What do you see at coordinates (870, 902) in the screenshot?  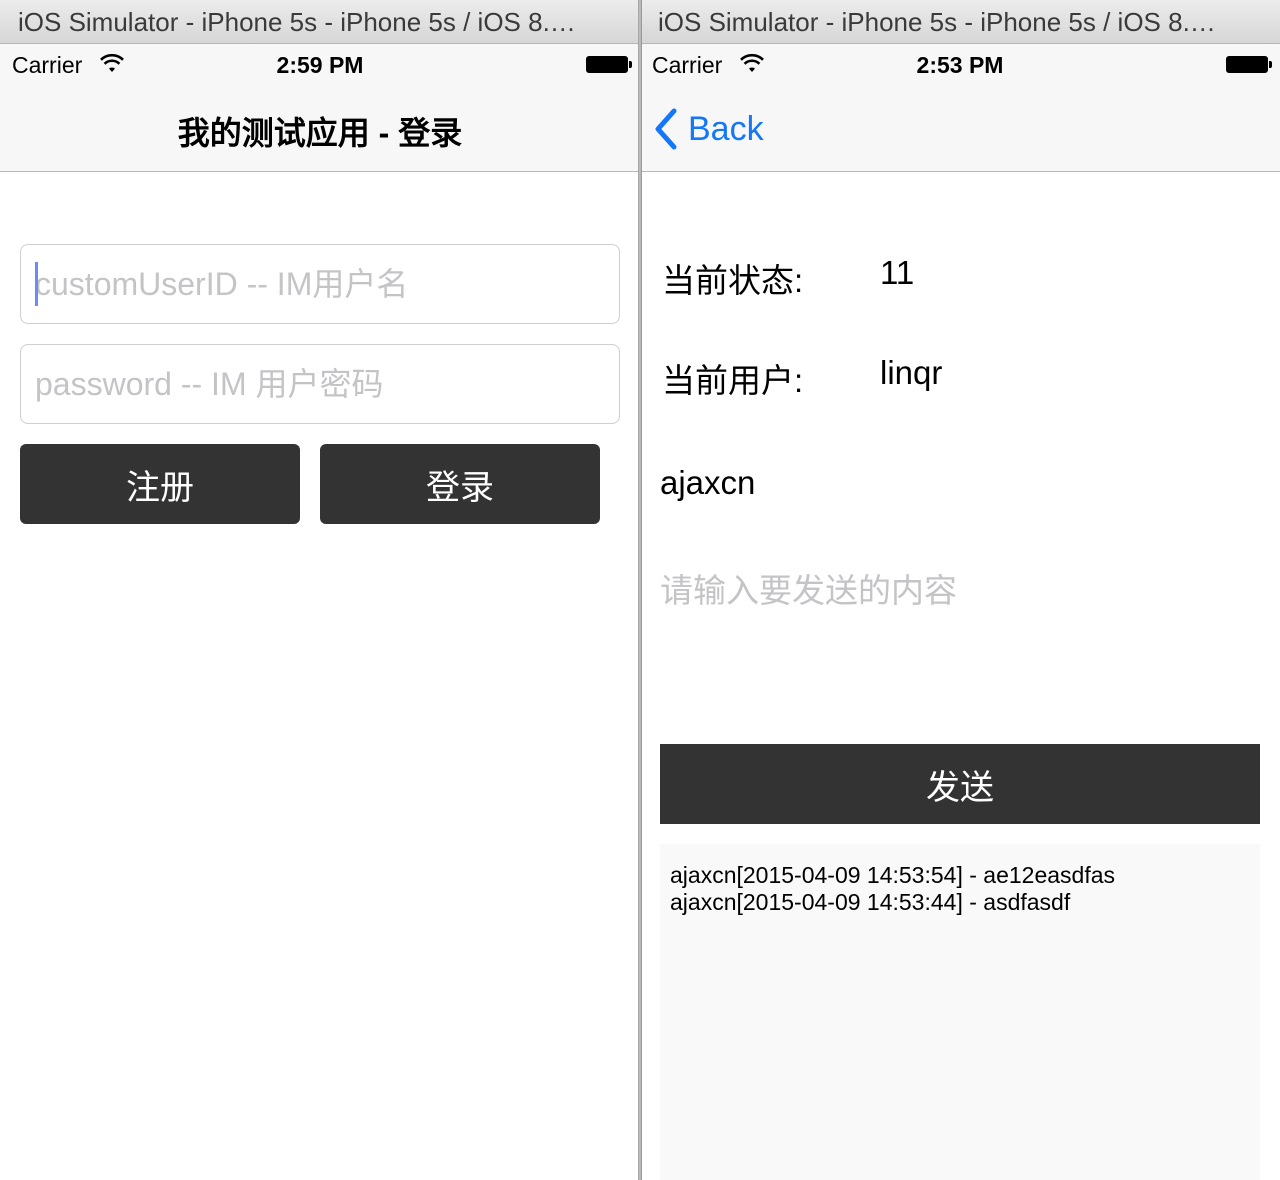 I see `log-entry: ajaxcn[2015-04-09 14:53:44] - asdfasdf` at bounding box center [870, 902].